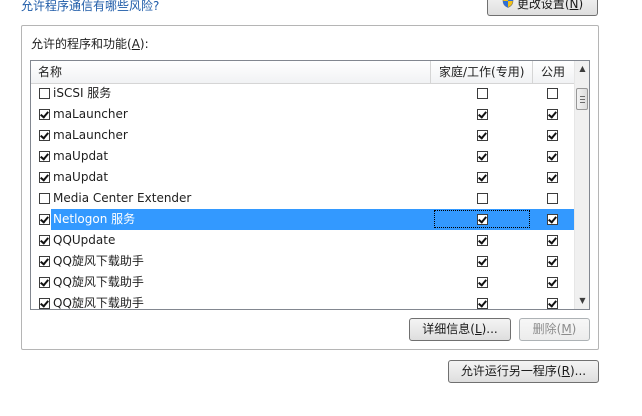 The image size is (642, 416). What do you see at coordinates (84, 240) in the screenshot?
I see `program-name: QQUpdate` at bounding box center [84, 240].